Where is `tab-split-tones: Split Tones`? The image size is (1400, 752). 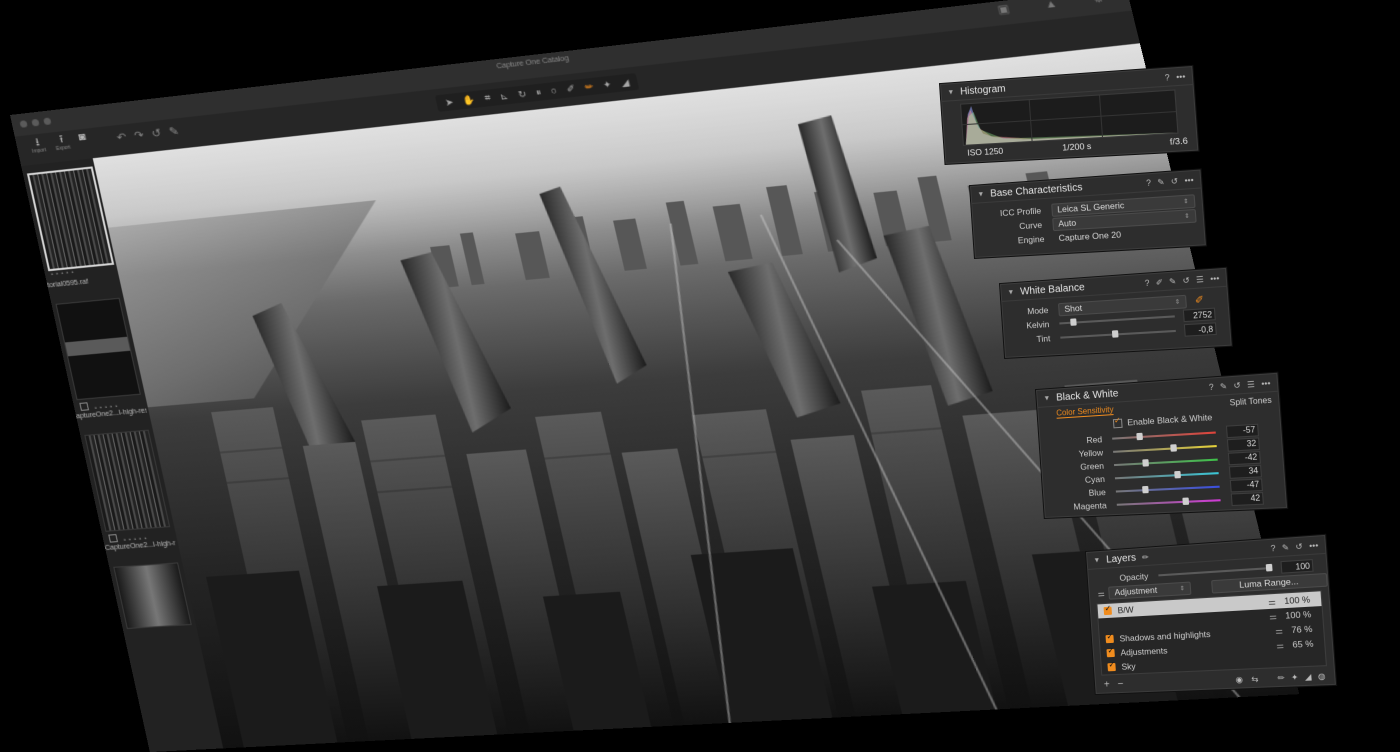 tab-split-tones: Split Tones is located at coordinates (1250, 401).